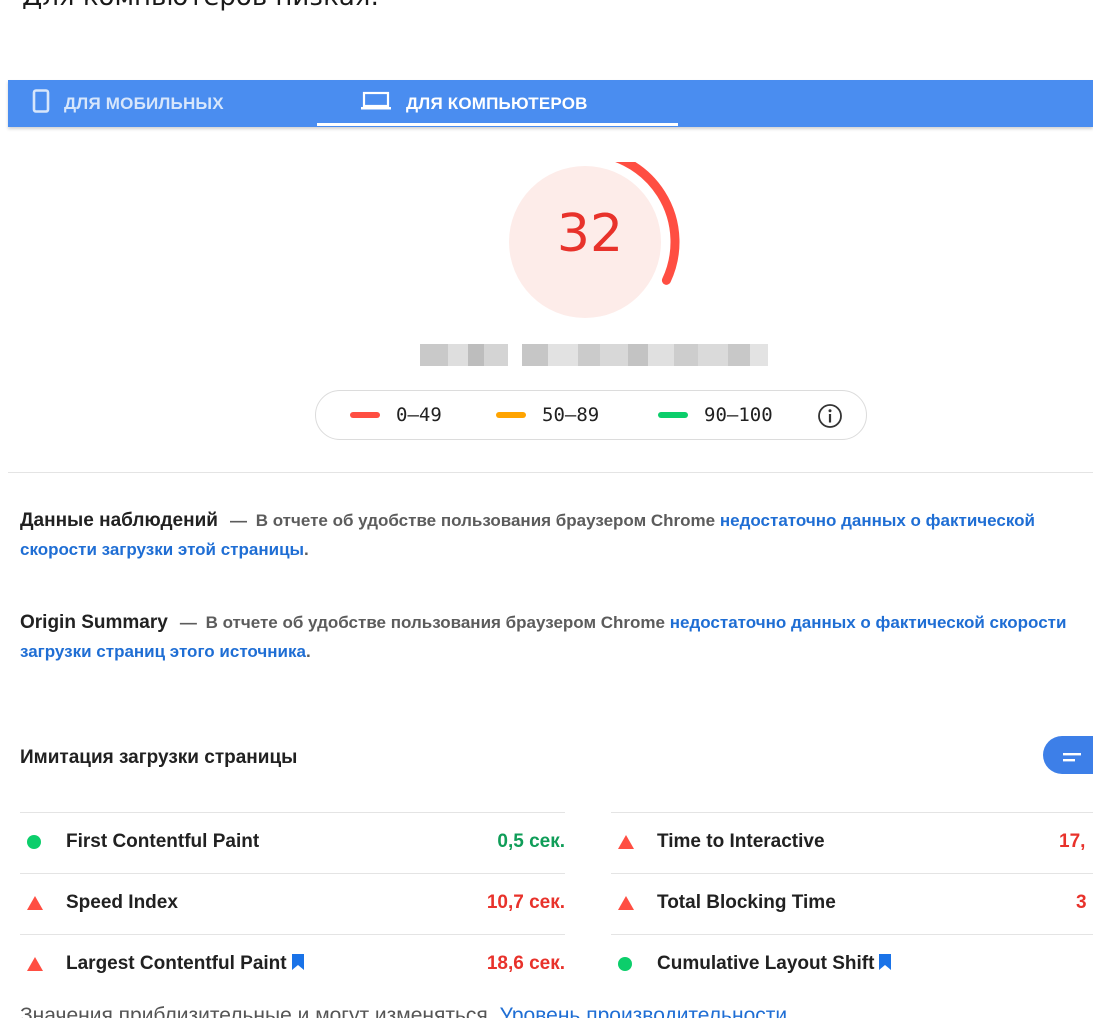  What do you see at coordinates (188, 622) in the screenshot?
I see `origin-summary-dash: —` at bounding box center [188, 622].